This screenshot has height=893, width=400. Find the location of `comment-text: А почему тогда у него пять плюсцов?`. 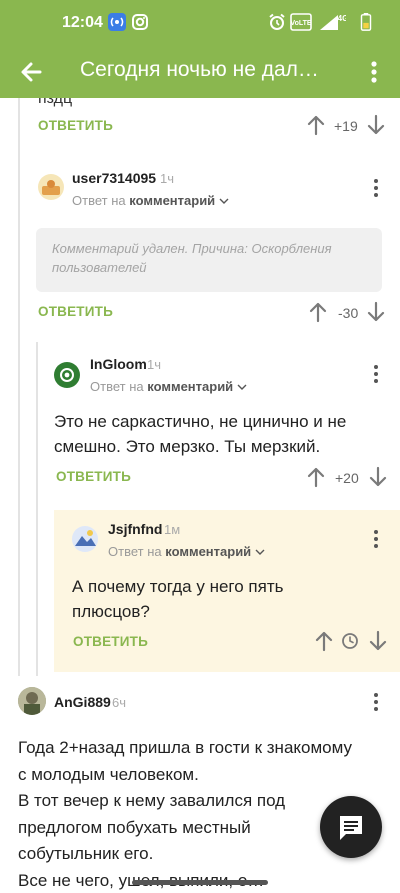

comment-text: А почему тогда у него пять плюсцов? is located at coordinates (178, 599).